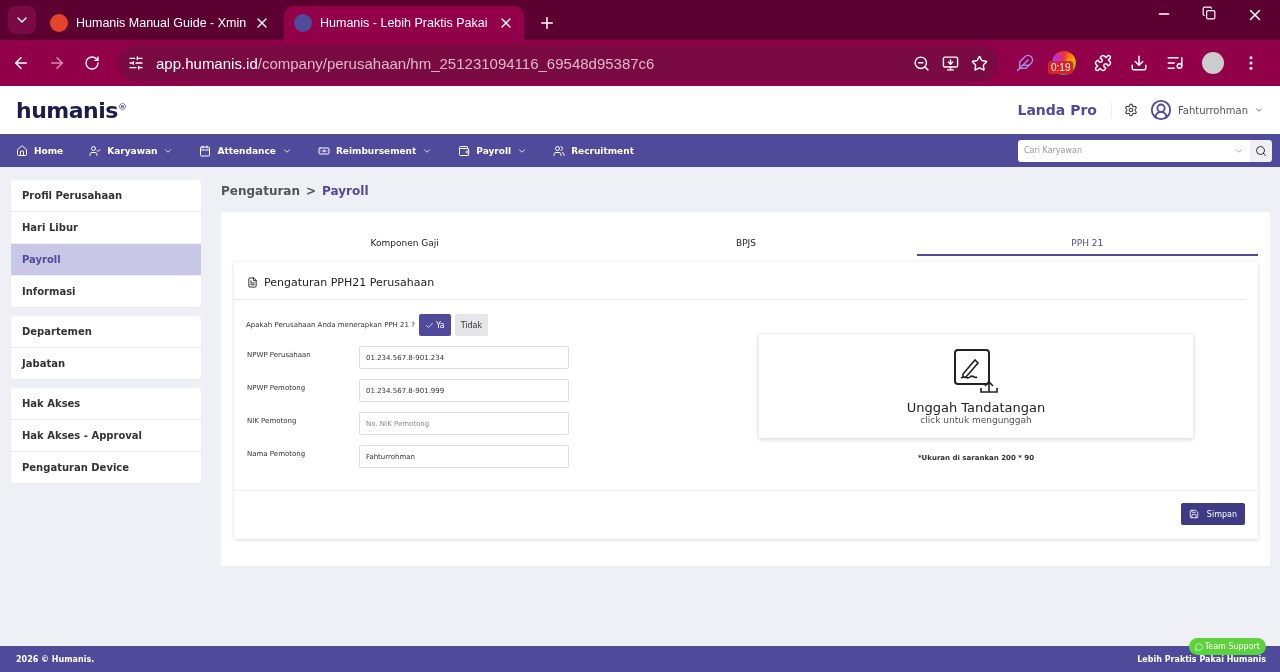 The image size is (1280, 672). What do you see at coordinates (205, 150) in the screenshot?
I see `calendar-icon` at bounding box center [205, 150].